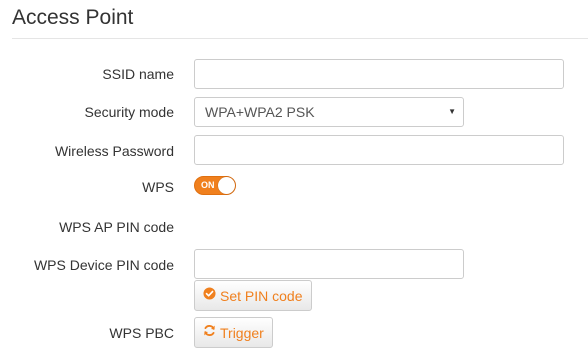 The height and width of the screenshot is (359, 588). What do you see at coordinates (242, 332) in the screenshot?
I see `trigger-label: Trigger` at bounding box center [242, 332].